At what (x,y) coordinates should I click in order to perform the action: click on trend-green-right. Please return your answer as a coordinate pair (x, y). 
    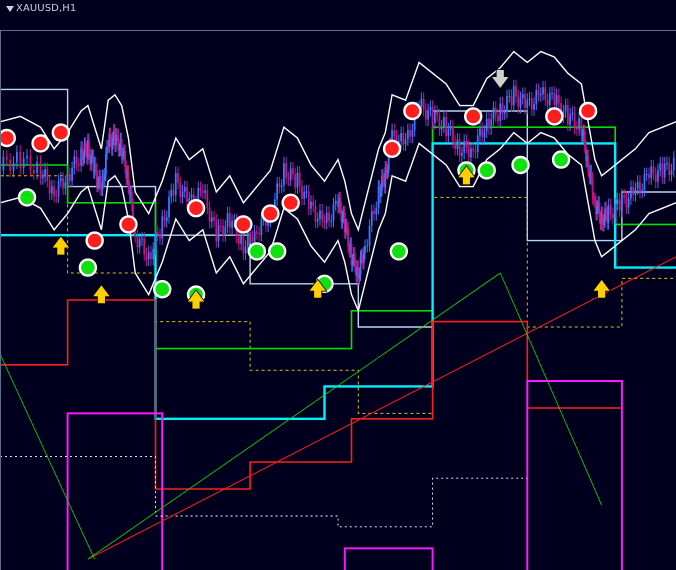
    Looking at the image, I should click on (551, 389).